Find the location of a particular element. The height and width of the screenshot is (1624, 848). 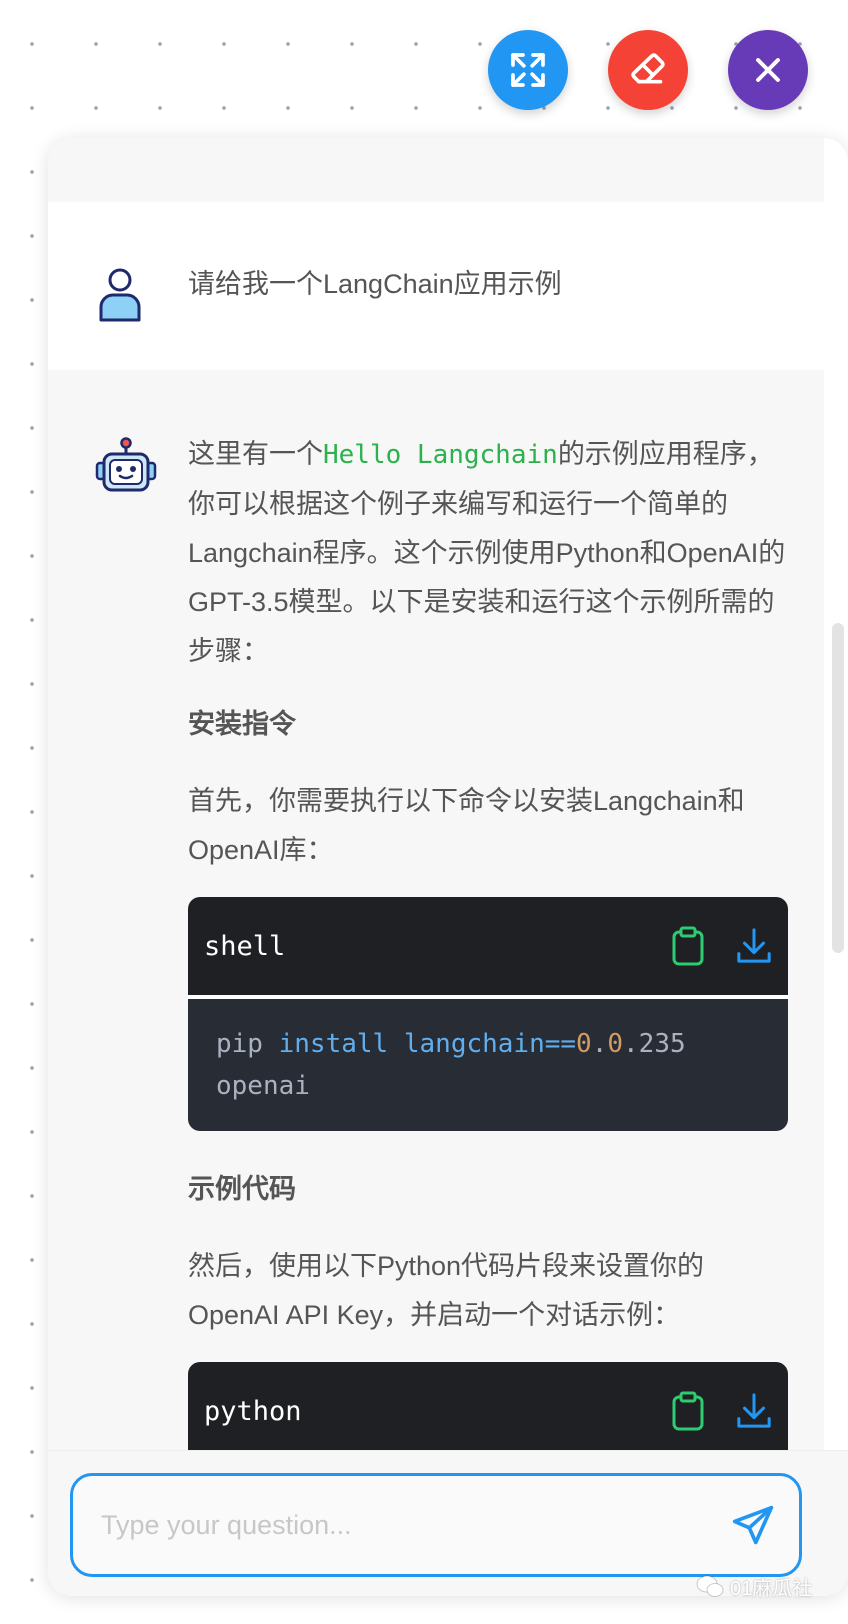

question-input is located at coordinates (401, 1525).